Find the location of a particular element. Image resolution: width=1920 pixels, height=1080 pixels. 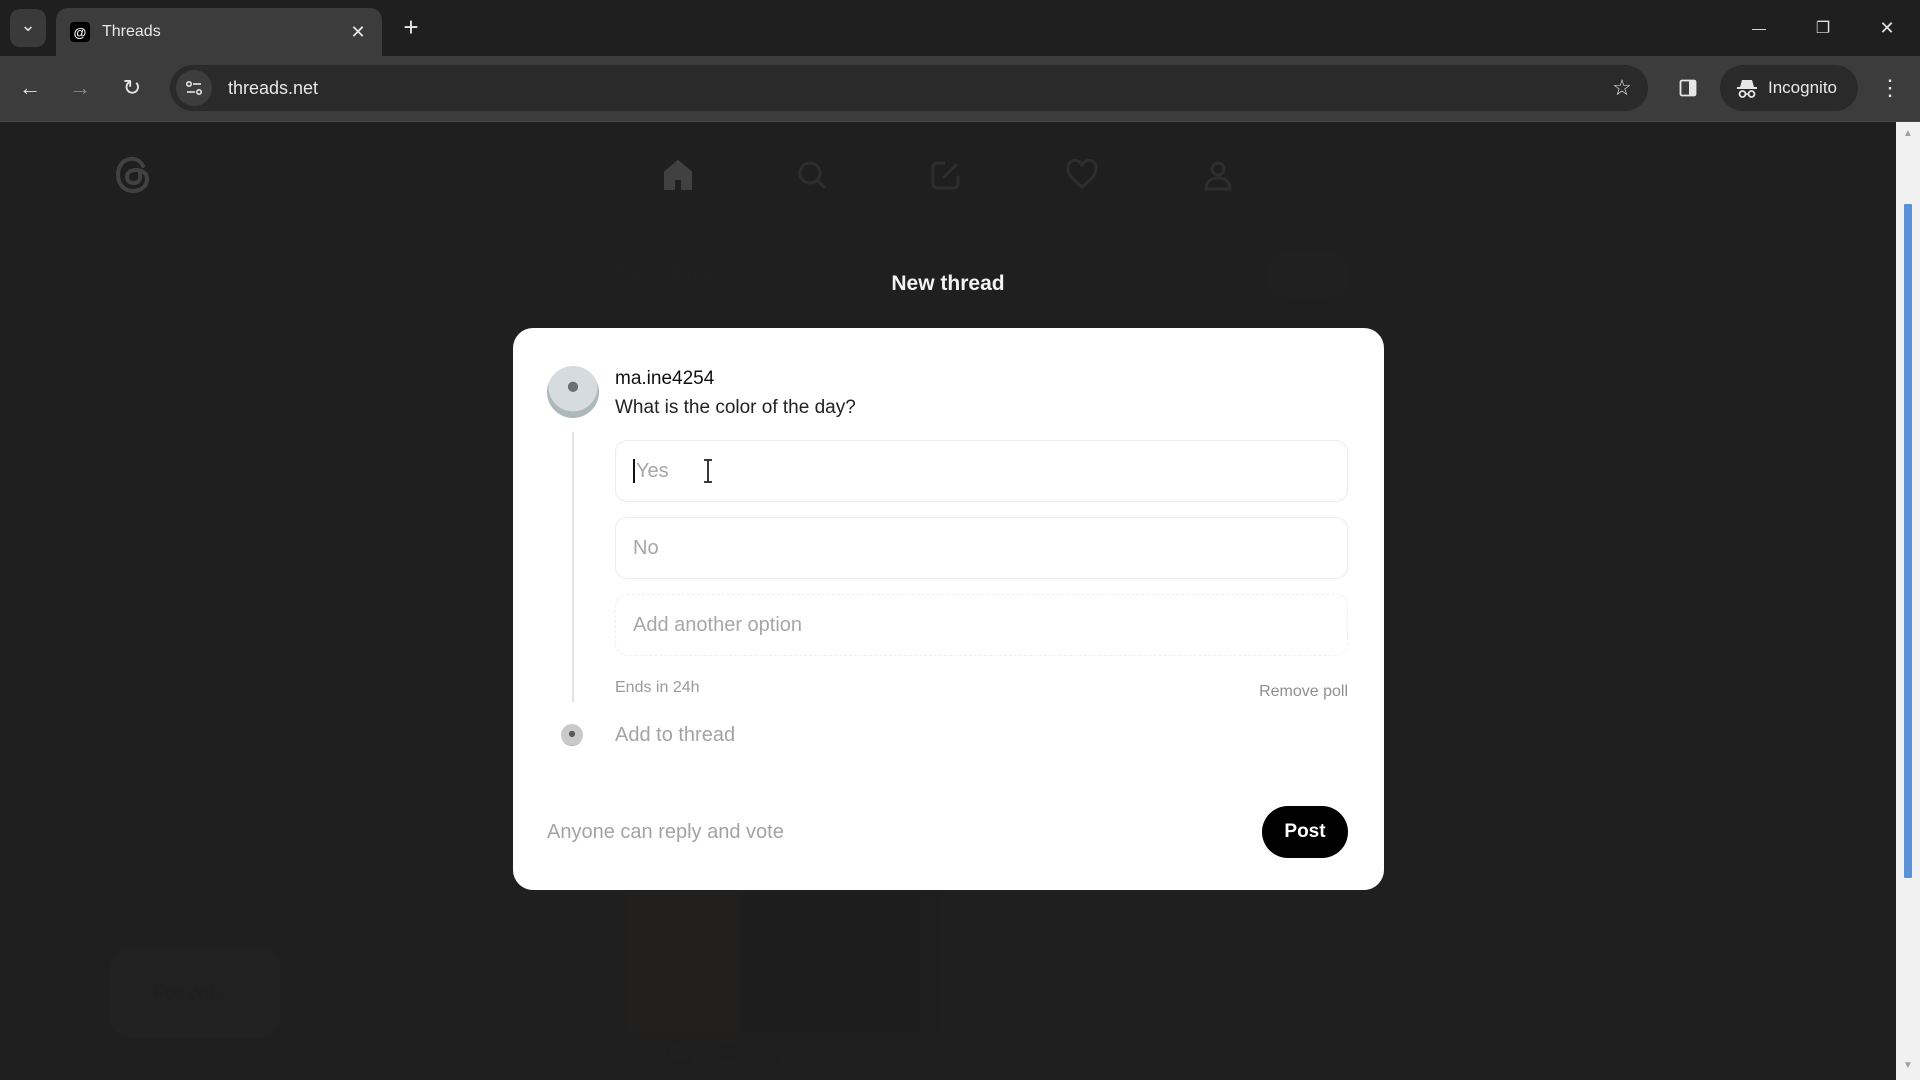

side-panel-icon is located at coordinates (1688, 88).